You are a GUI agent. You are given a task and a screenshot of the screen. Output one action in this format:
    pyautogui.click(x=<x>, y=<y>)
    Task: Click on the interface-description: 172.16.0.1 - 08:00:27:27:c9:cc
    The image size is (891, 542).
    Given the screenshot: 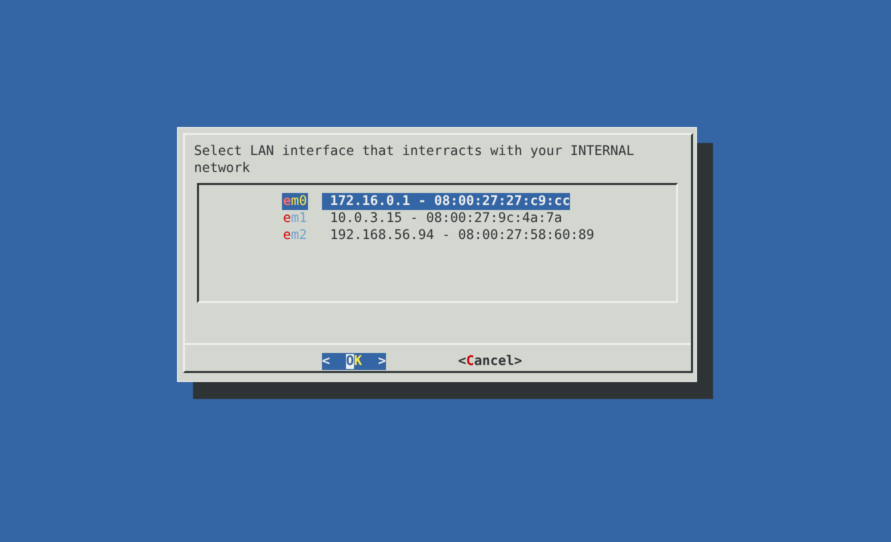 What is the action you would take?
    pyautogui.click(x=446, y=201)
    